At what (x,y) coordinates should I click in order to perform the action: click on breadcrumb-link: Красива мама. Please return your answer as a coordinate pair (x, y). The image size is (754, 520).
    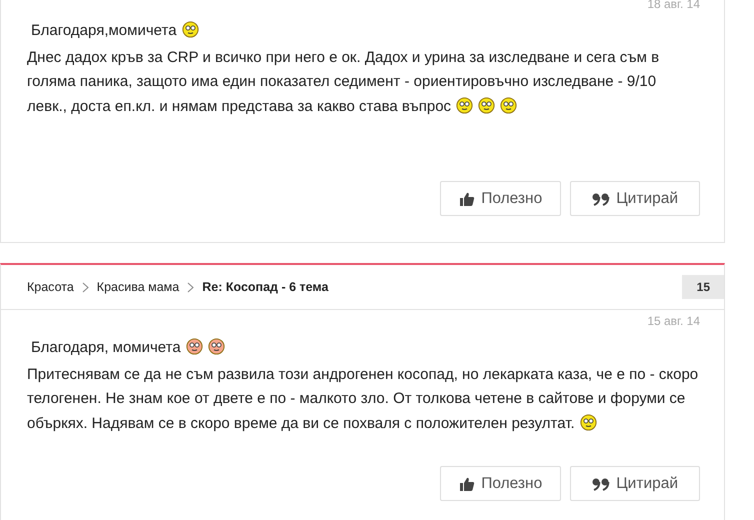
    Looking at the image, I should click on (138, 287).